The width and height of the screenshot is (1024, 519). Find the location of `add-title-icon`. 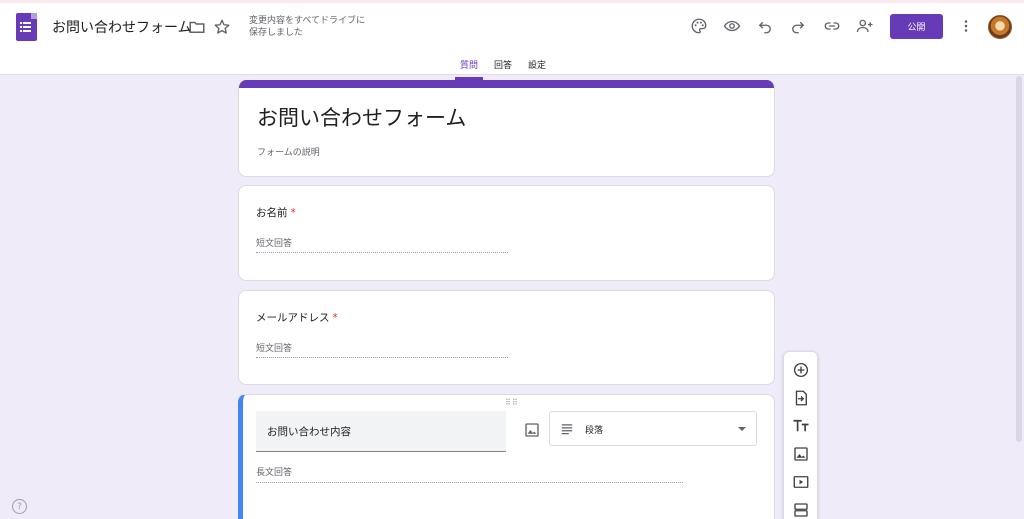

add-title-icon is located at coordinates (801, 426).